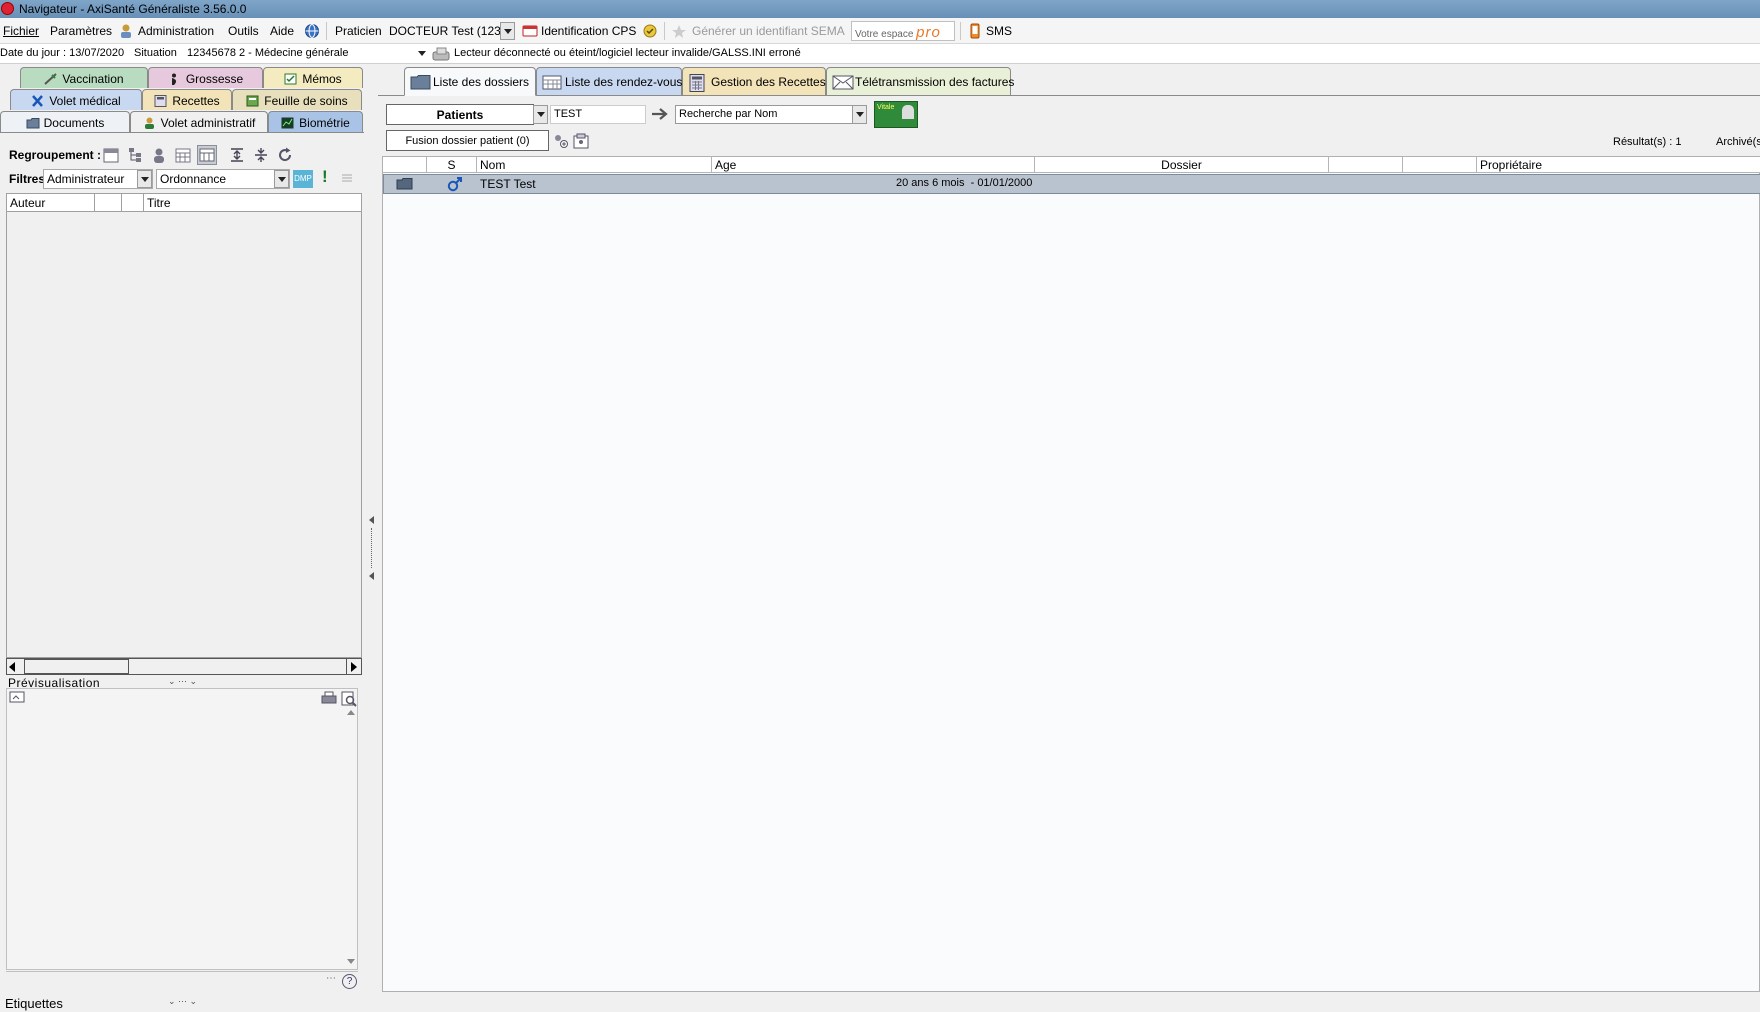  I want to click on more-options-icon: ⋯, so click(331, 978).